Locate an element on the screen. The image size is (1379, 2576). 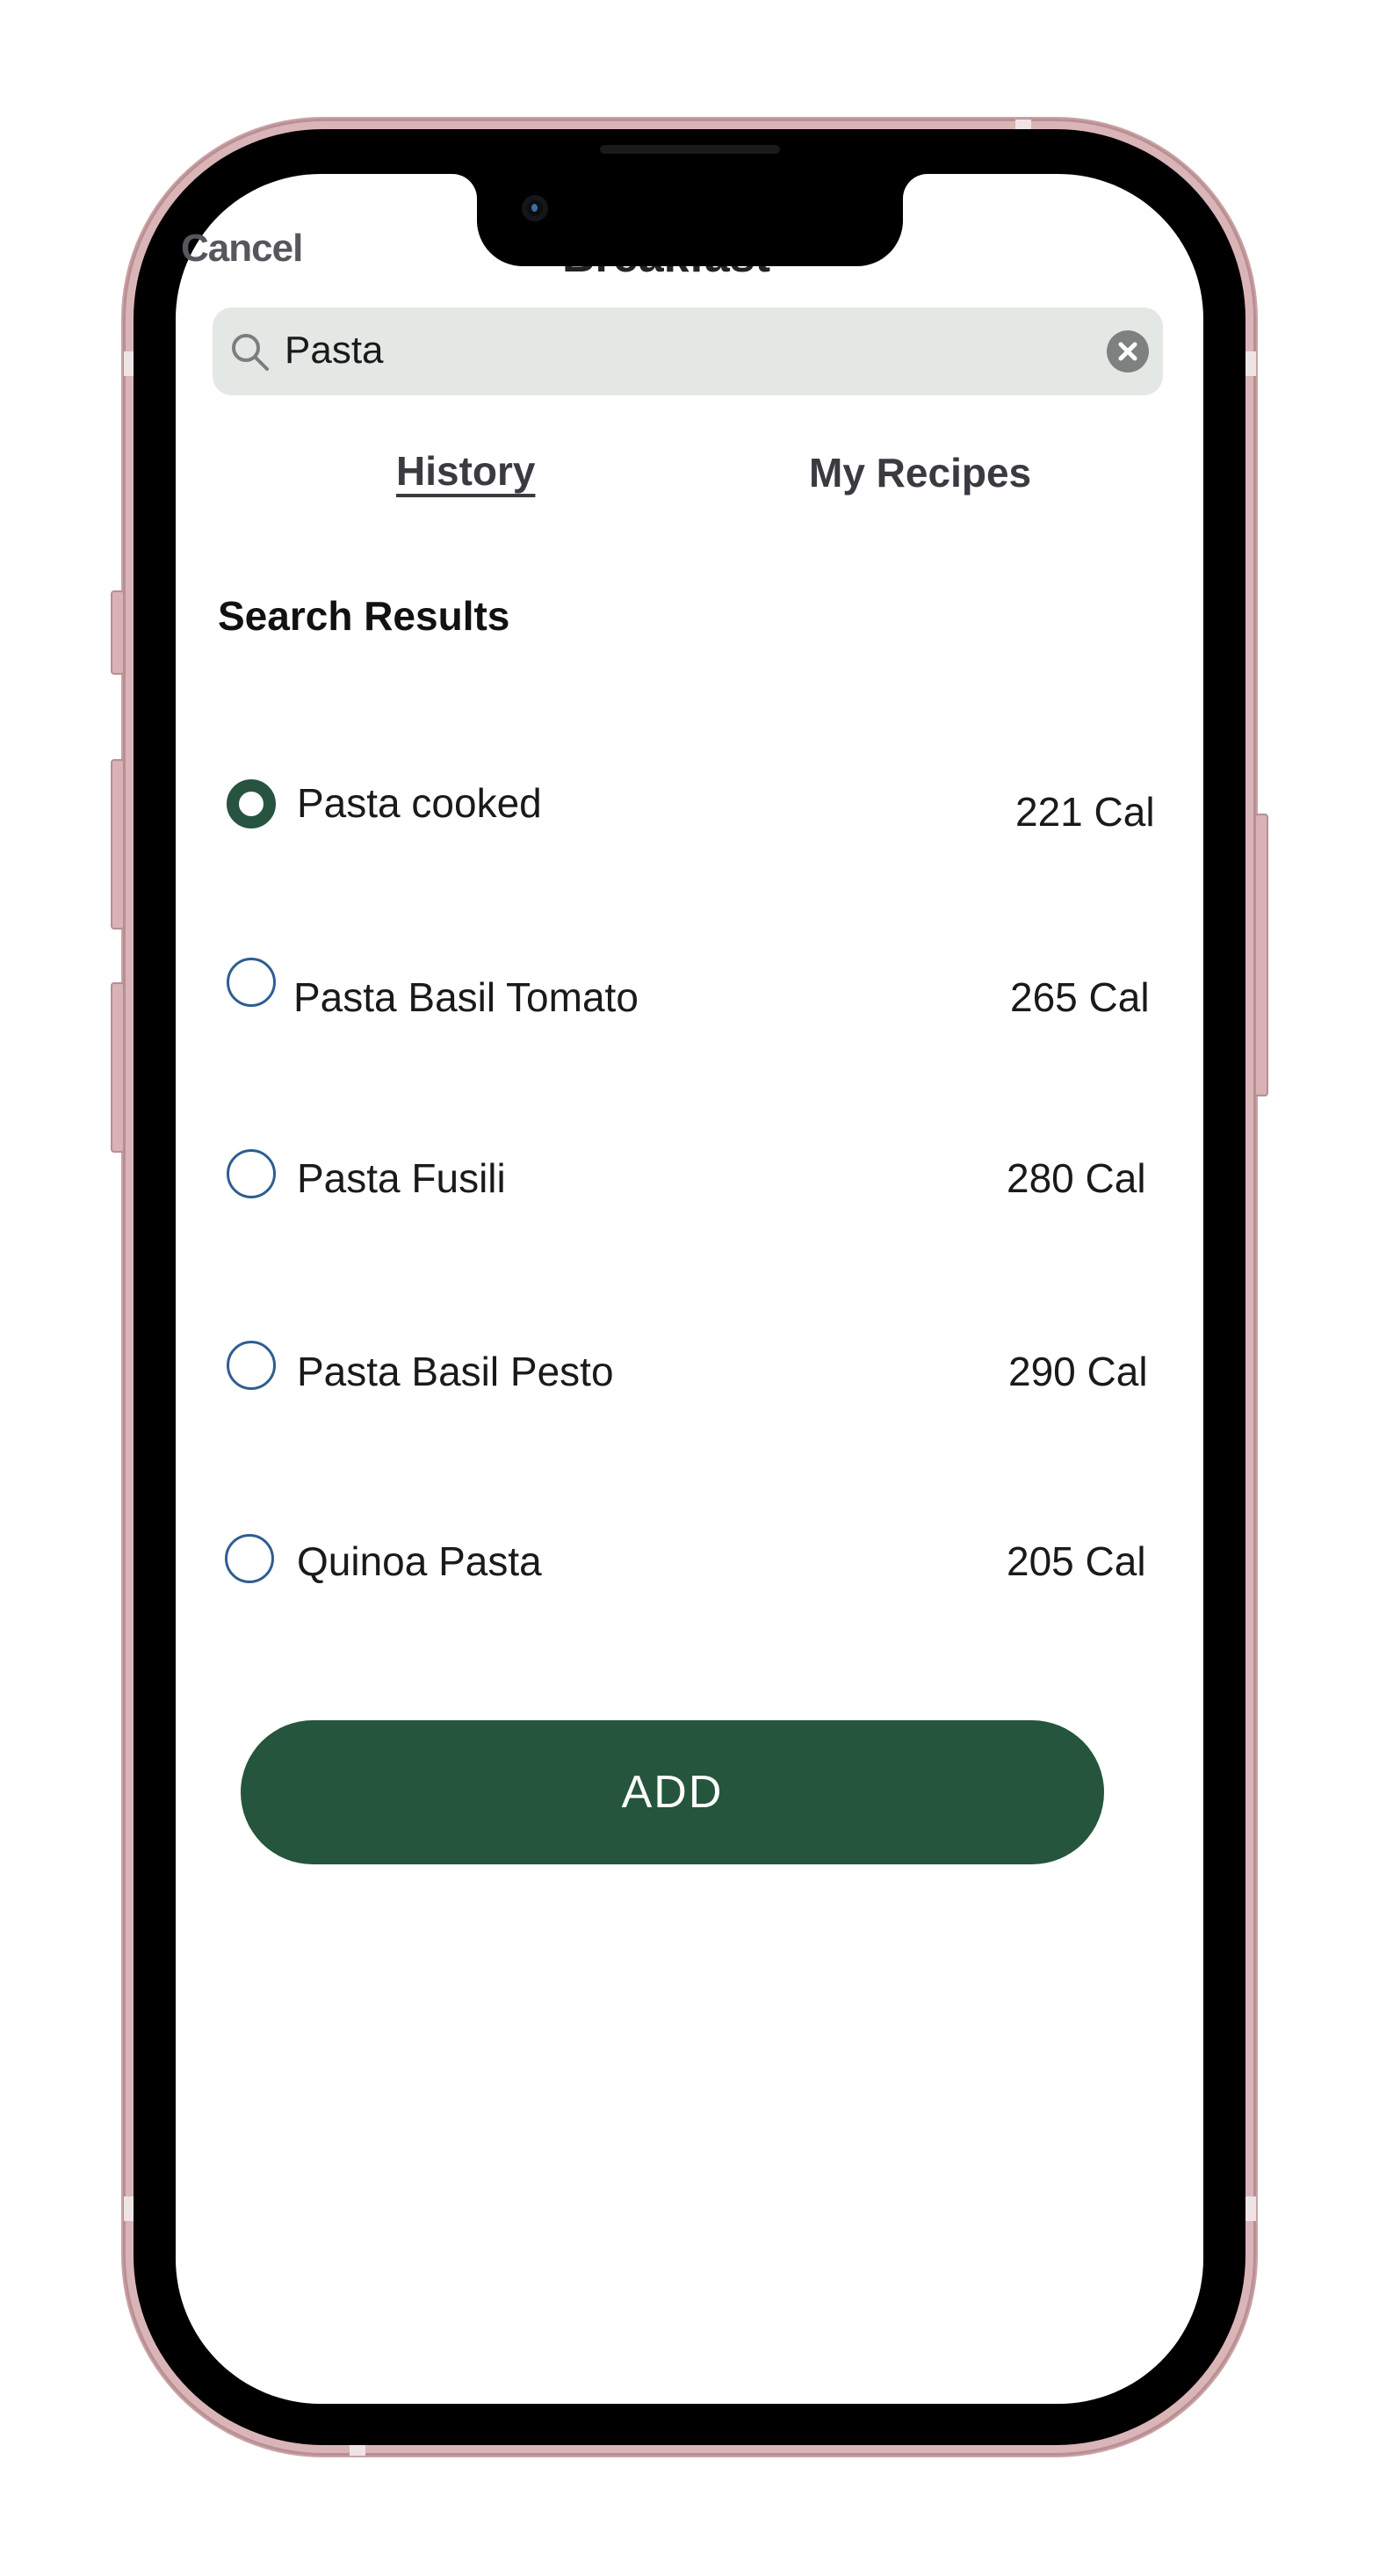
result-name: Pasta cooked is located at coordinates (419, 803).